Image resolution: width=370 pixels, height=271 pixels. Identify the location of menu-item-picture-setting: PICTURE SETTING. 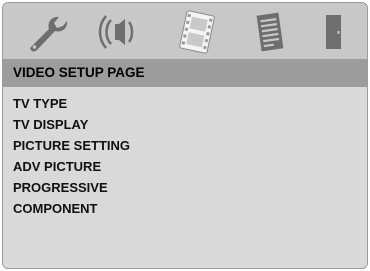
(71, 146).